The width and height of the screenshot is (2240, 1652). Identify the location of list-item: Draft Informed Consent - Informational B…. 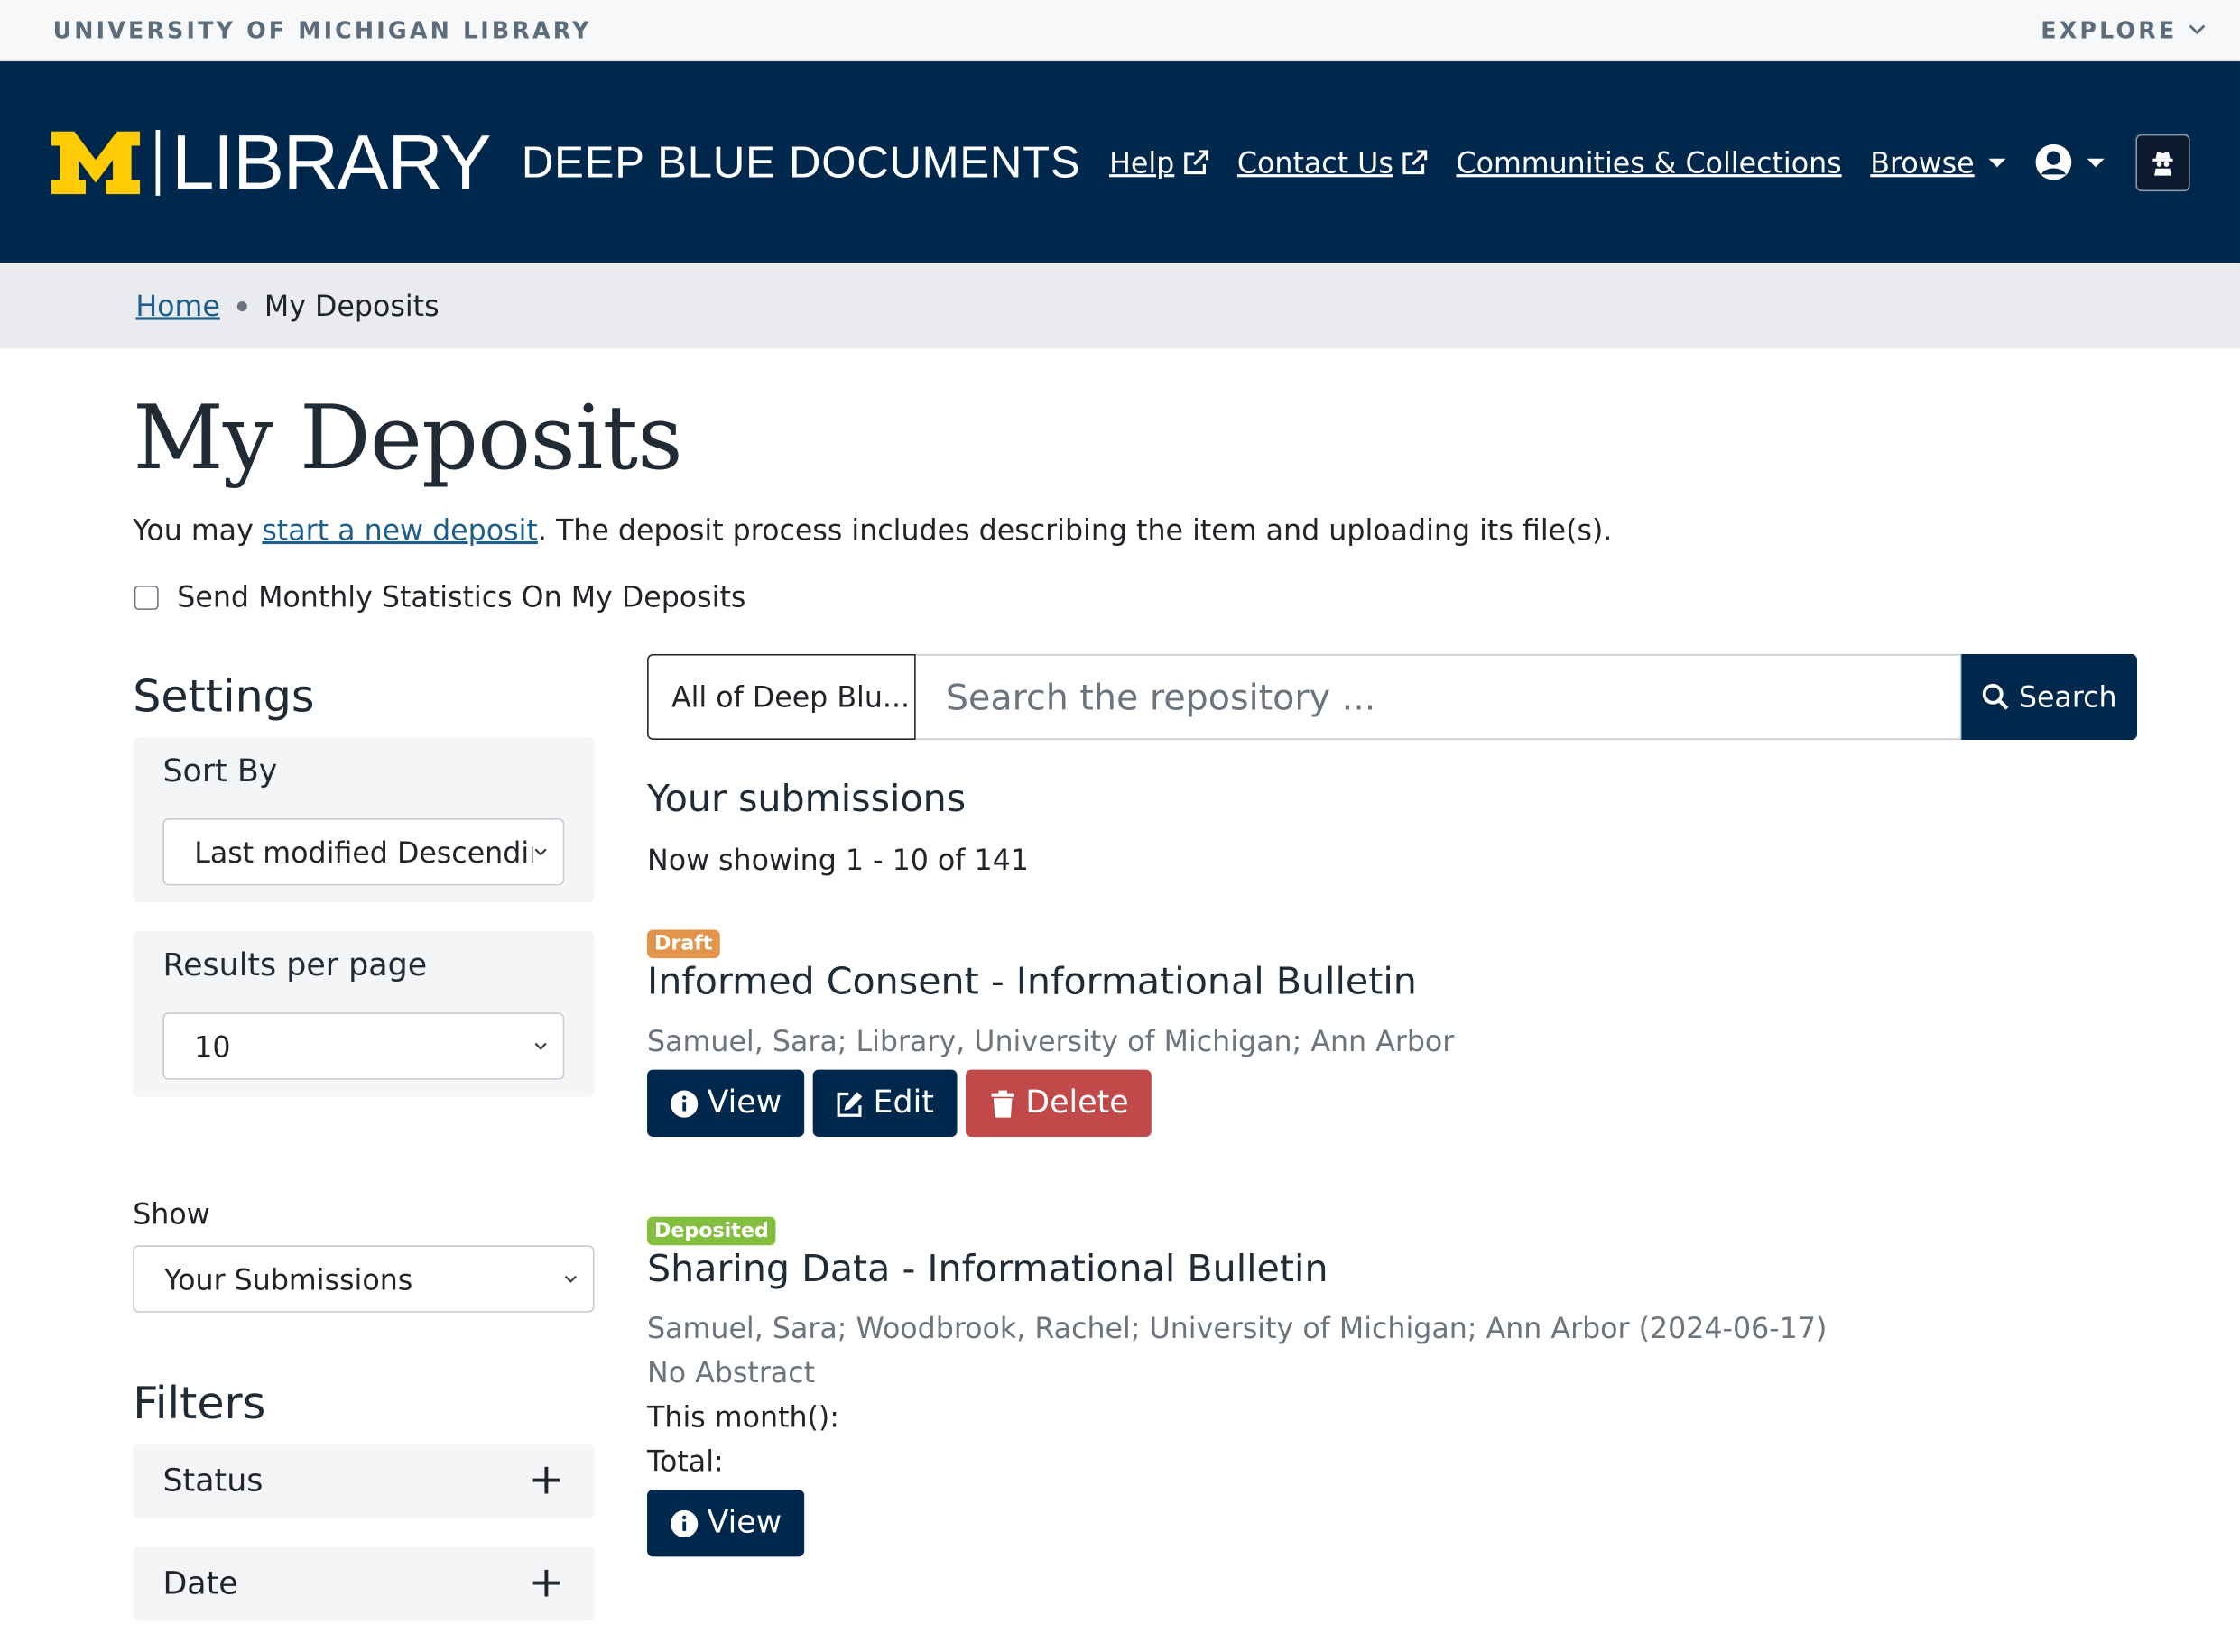
(1392, 1033).